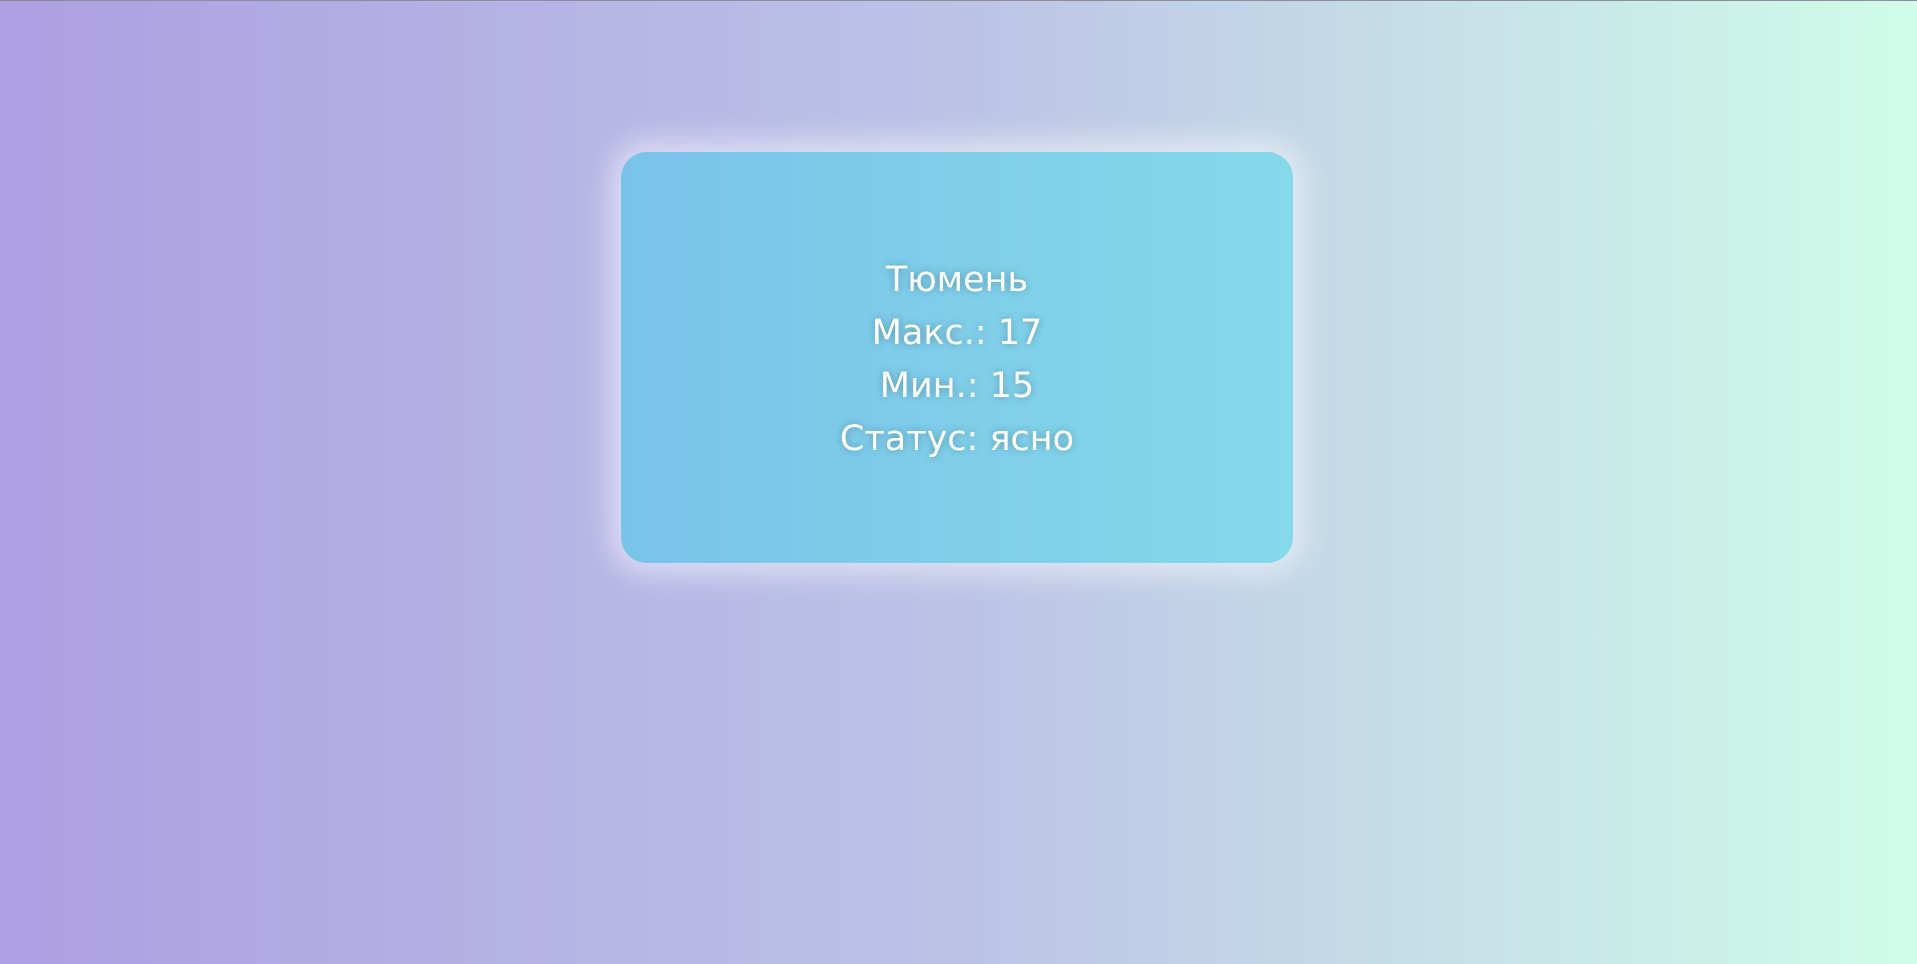 This screenshot has height=964, width=1917. I want to click on weather-card: Тюмень Макс.: 17 Мин.: 15 Статус: ясно, so click(957, 357).